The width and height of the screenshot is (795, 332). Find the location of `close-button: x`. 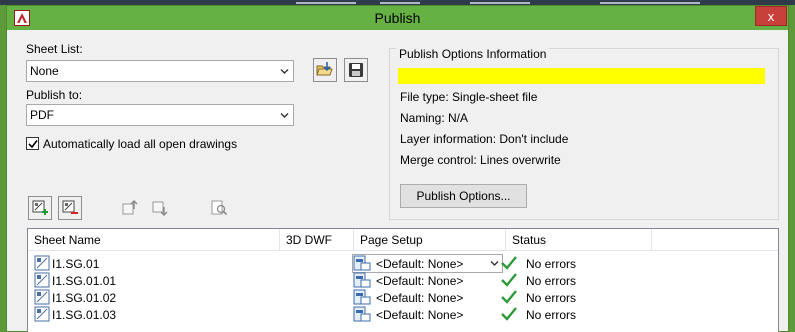

close-button: x is located at coordinates (771, 16).